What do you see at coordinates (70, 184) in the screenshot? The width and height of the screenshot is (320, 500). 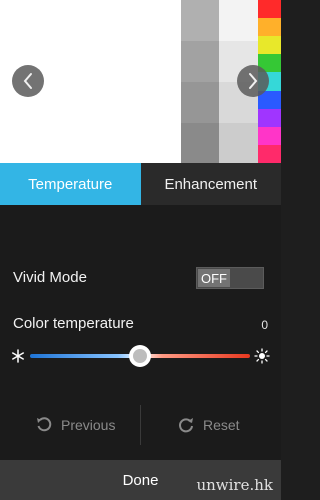 I see `tab-temperature: Temperature` at bounding box center [70, 184].